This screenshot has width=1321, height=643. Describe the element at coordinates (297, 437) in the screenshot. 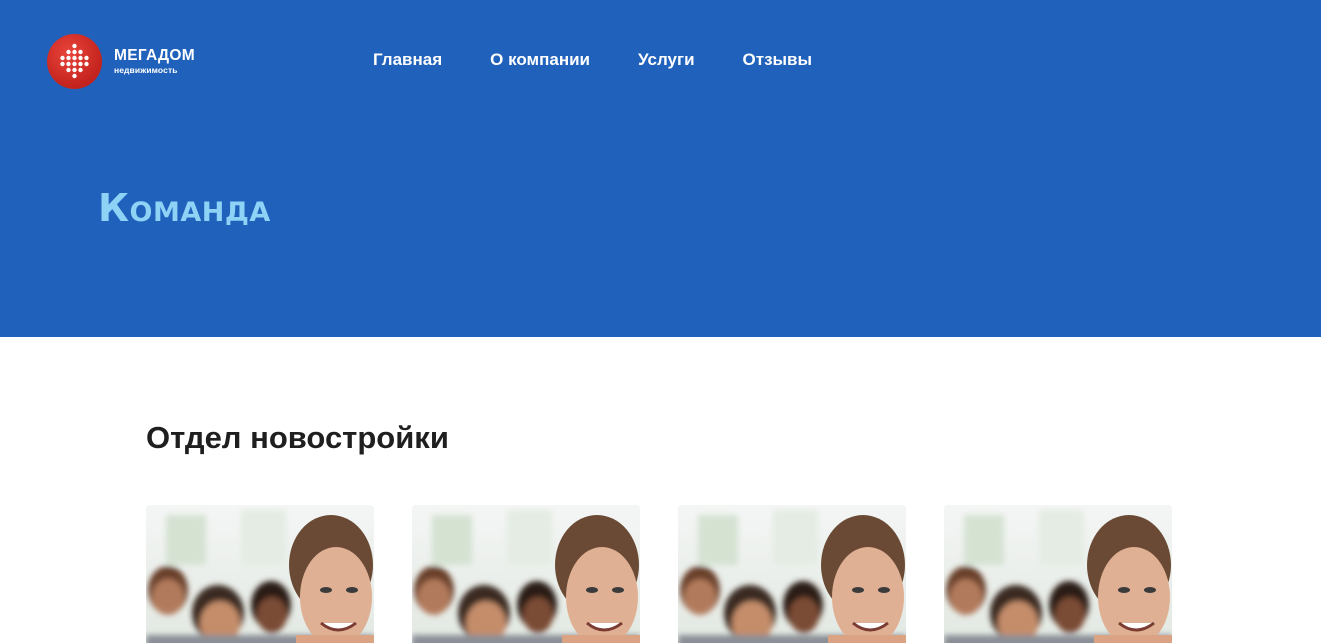

I see `section-title: Отдел новостройки` at that location.